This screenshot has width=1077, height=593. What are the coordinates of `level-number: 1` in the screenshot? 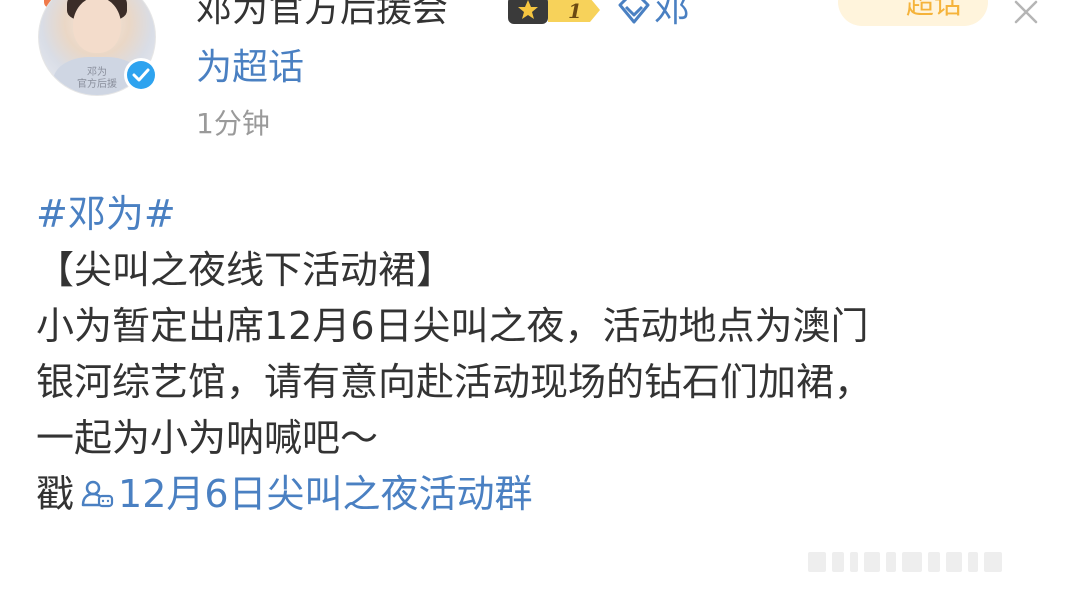 It's located at (575, 11).